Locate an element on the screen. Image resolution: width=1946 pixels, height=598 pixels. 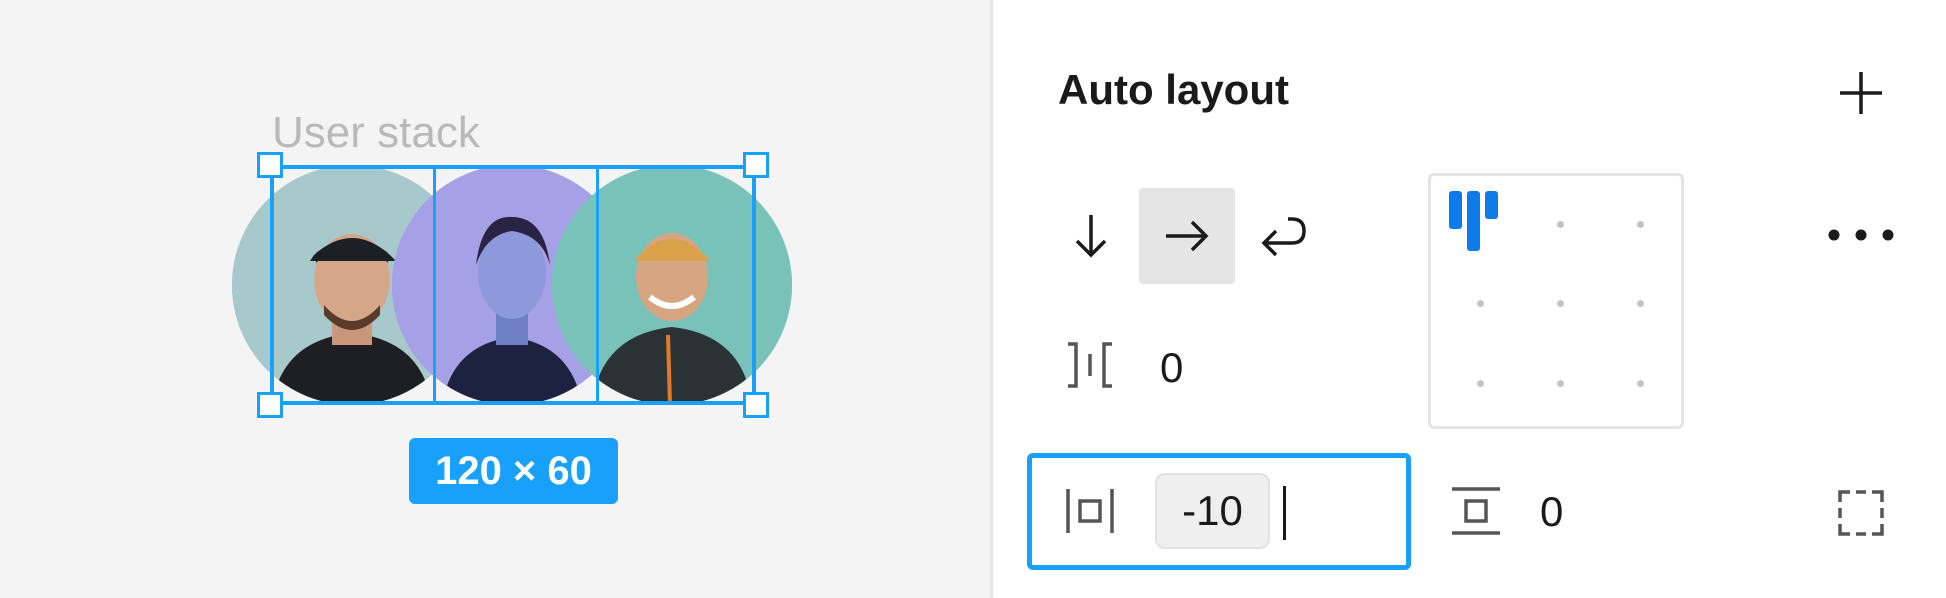
resize-handle-bottom-right is located at coordinates (756, 405).